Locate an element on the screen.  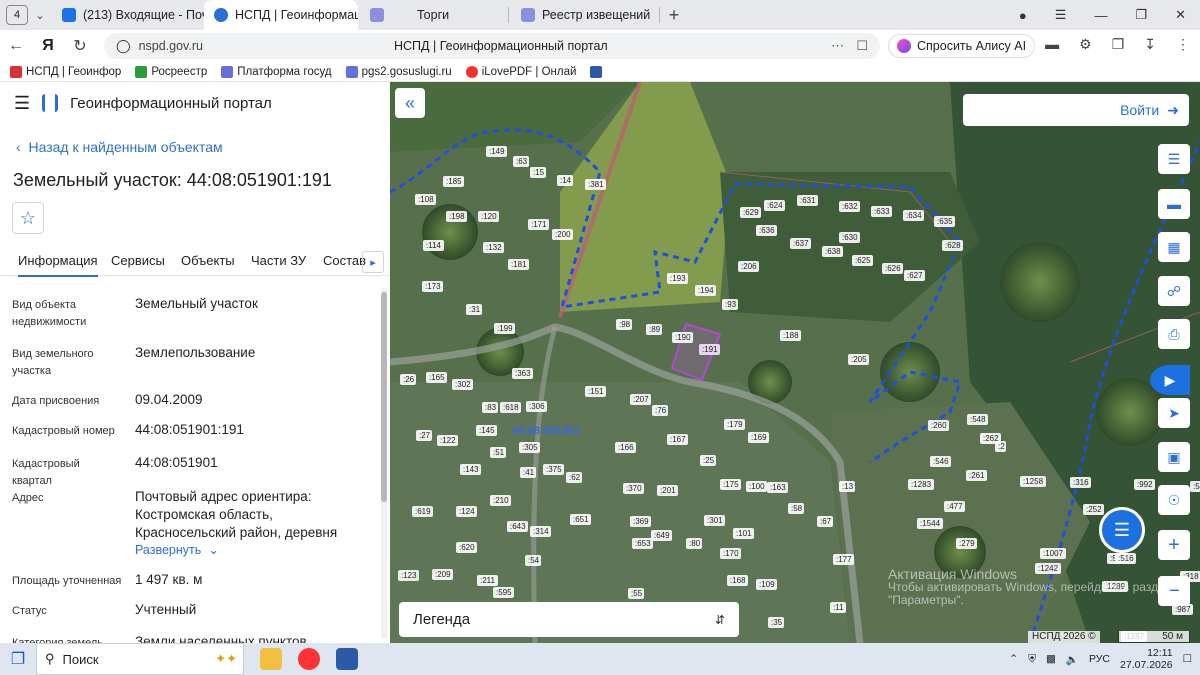
parcel-label: :55 is located at coordinates (637, 593).